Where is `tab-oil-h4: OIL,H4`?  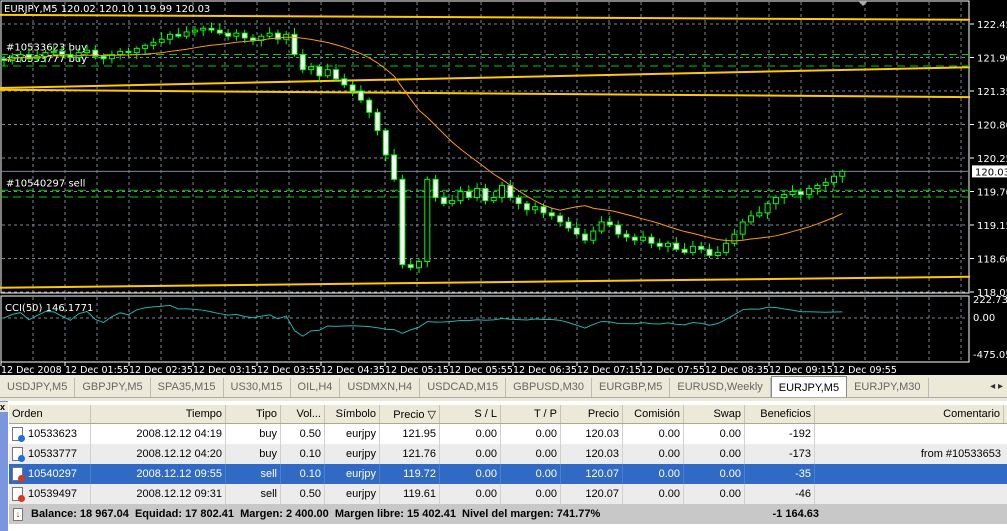 tab-oil-h4: OIL,H4 is located at coordinates (316, 387).